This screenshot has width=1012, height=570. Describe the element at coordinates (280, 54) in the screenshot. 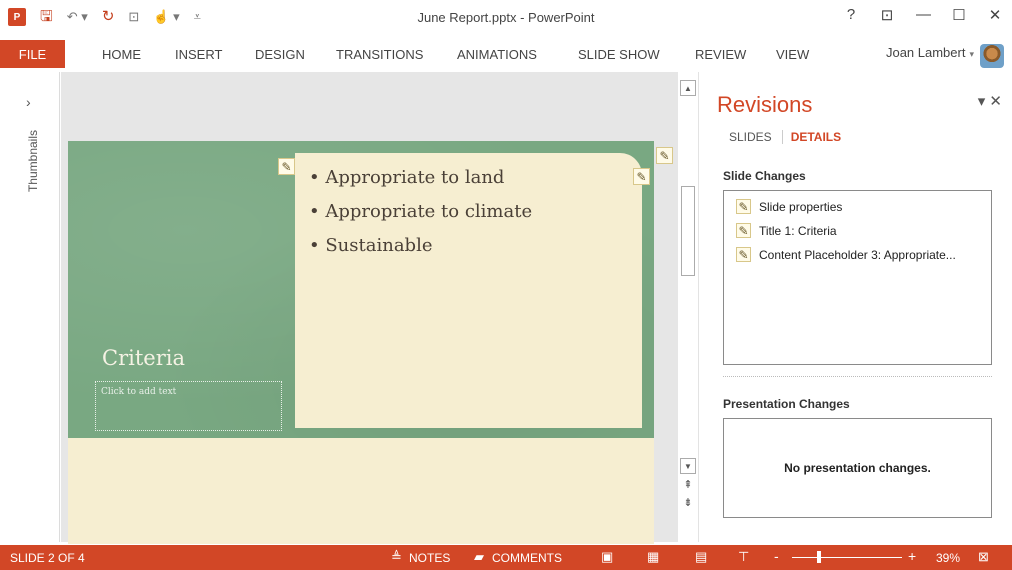

I see `tab-design: DESIGN` at that location.